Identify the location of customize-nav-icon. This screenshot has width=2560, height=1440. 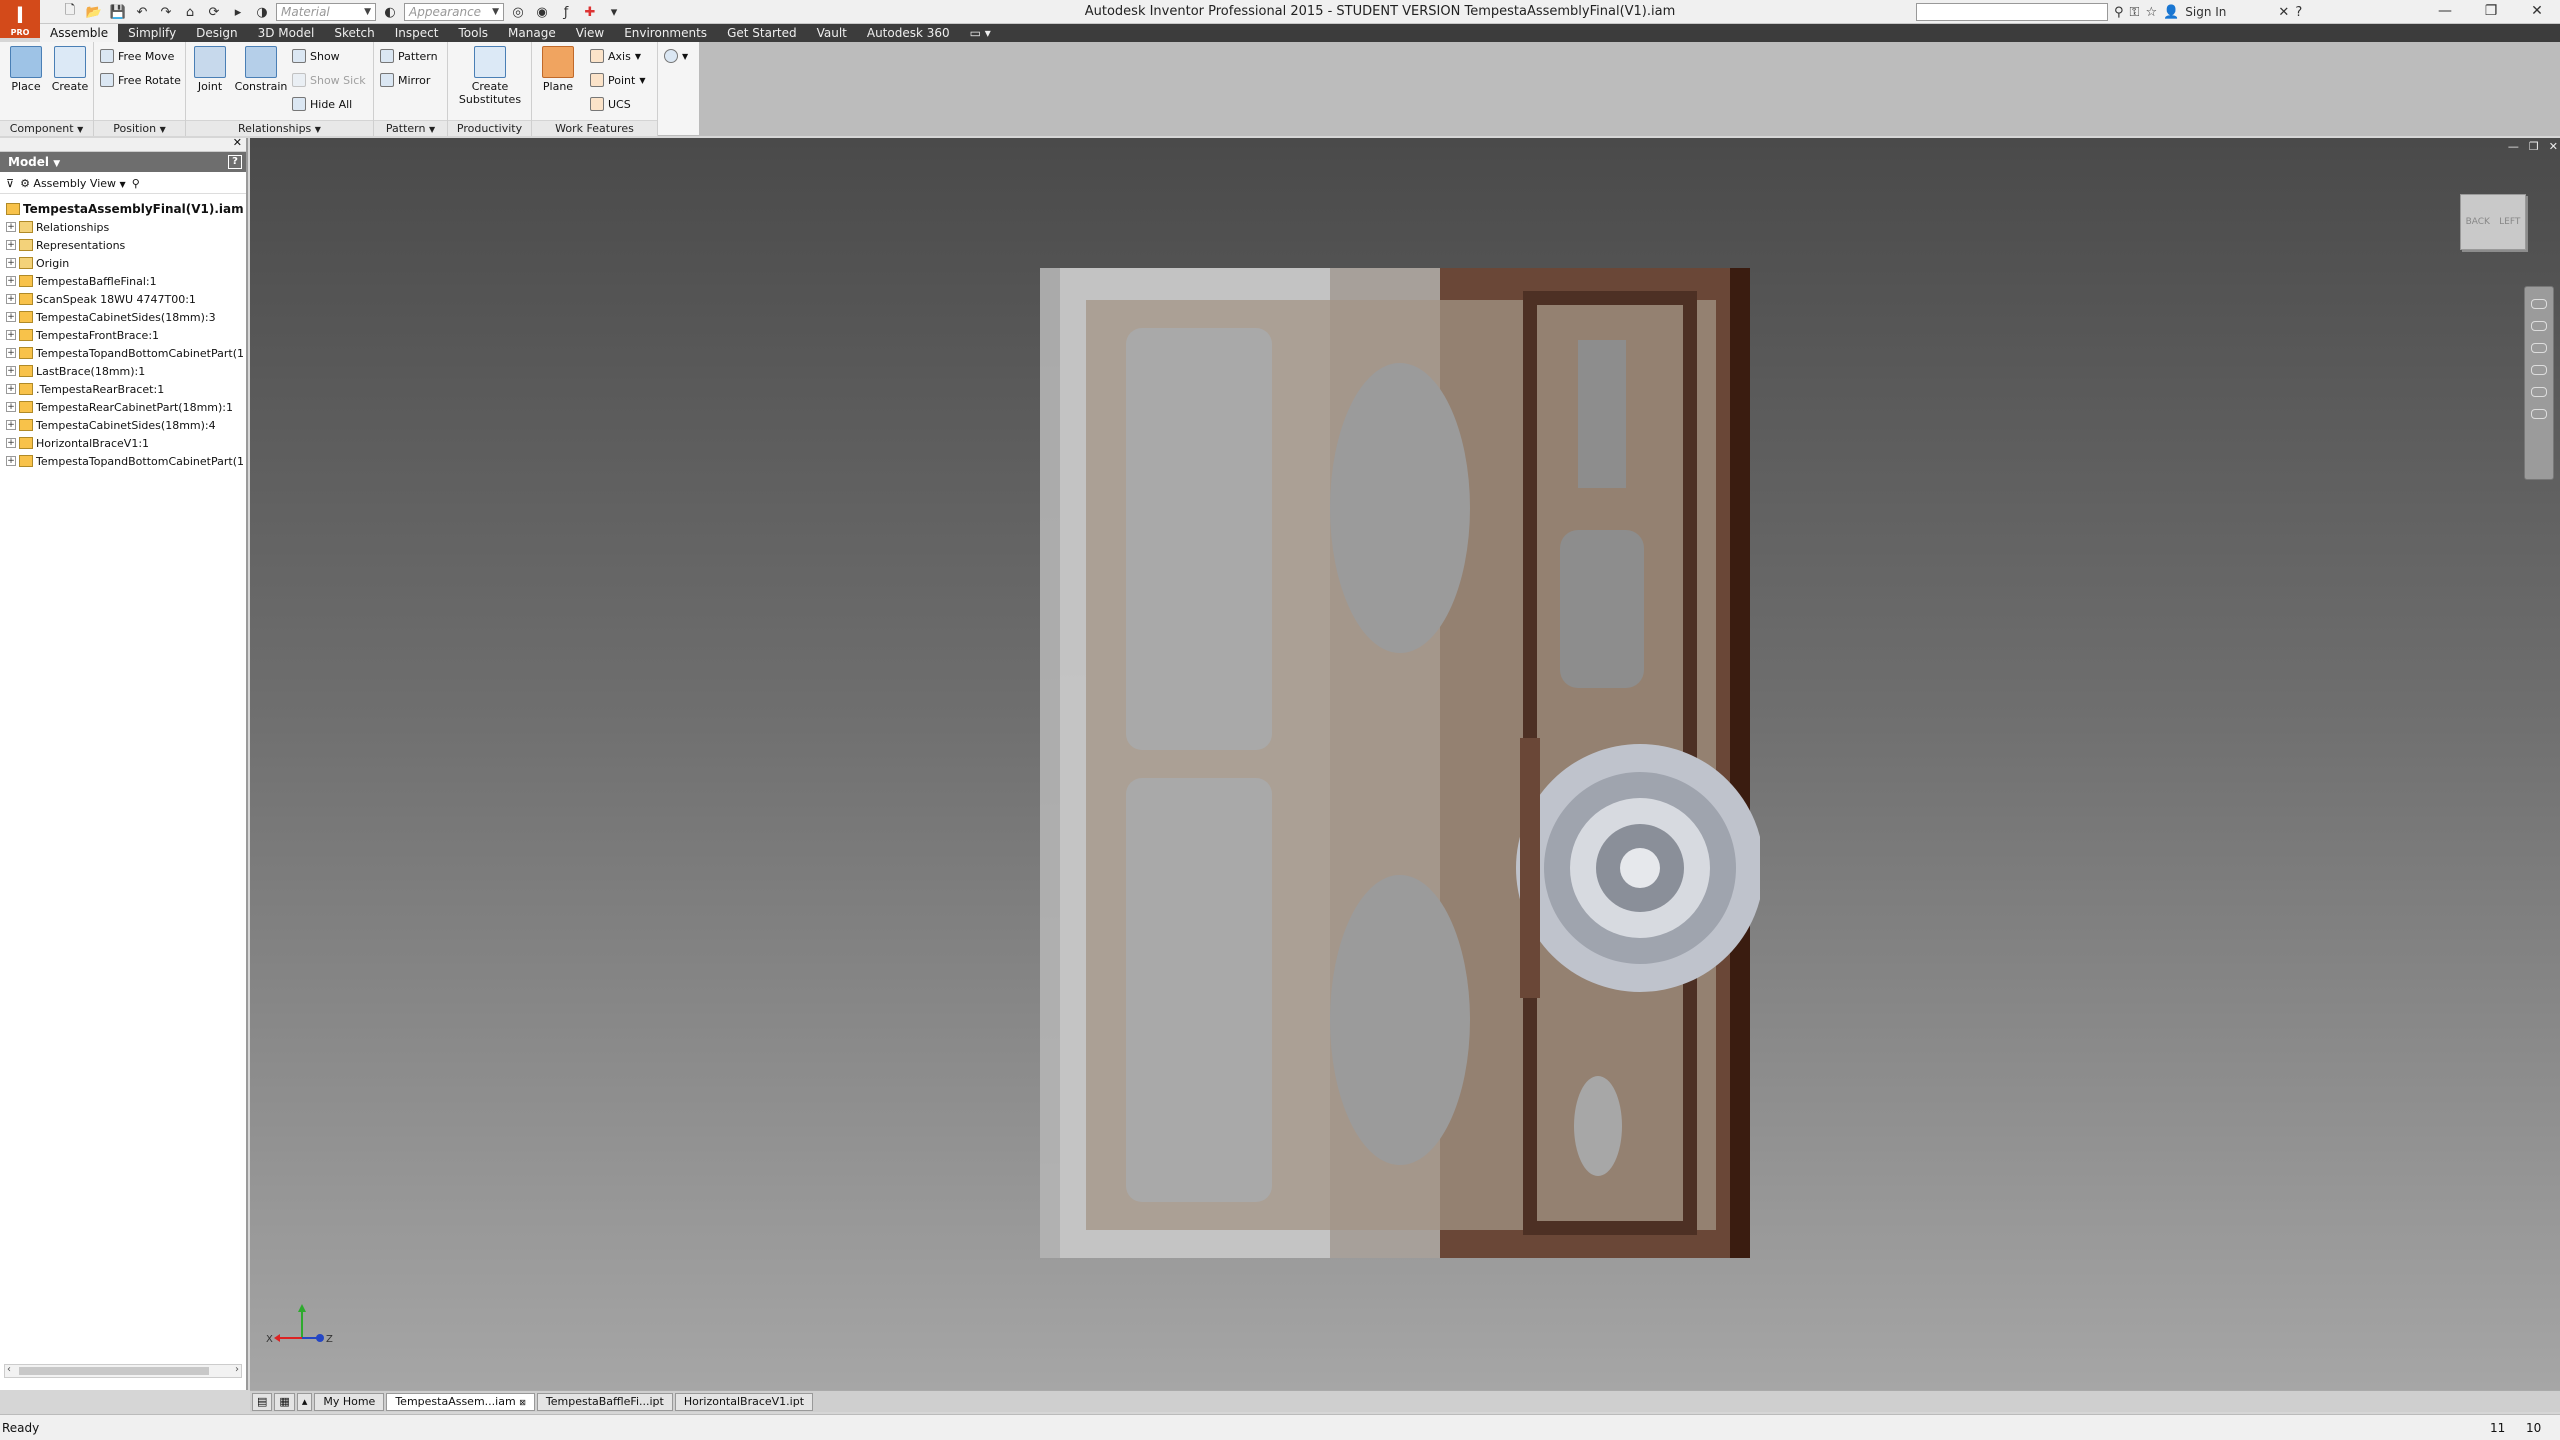
(2539, 414).